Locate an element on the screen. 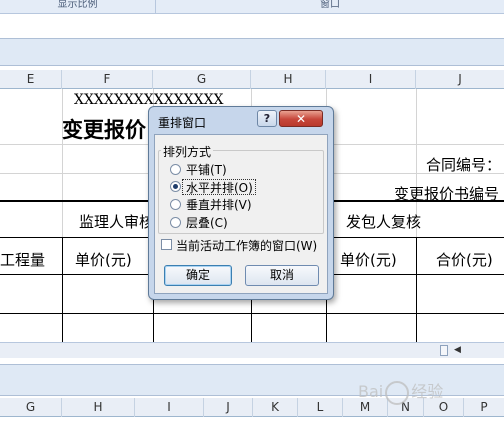  watermark-brand: Bai is located at coordinates (371, 391).